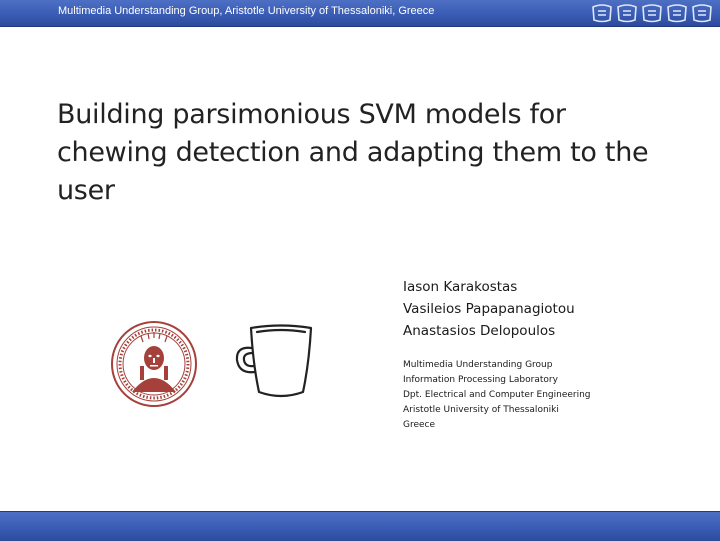 Image resolution: width=720 pixels, height=541 pixels. Describe the element at coordinates (479, 331) in the screenshot. I see `author-name: Anastasios Delopoulos` at that location.